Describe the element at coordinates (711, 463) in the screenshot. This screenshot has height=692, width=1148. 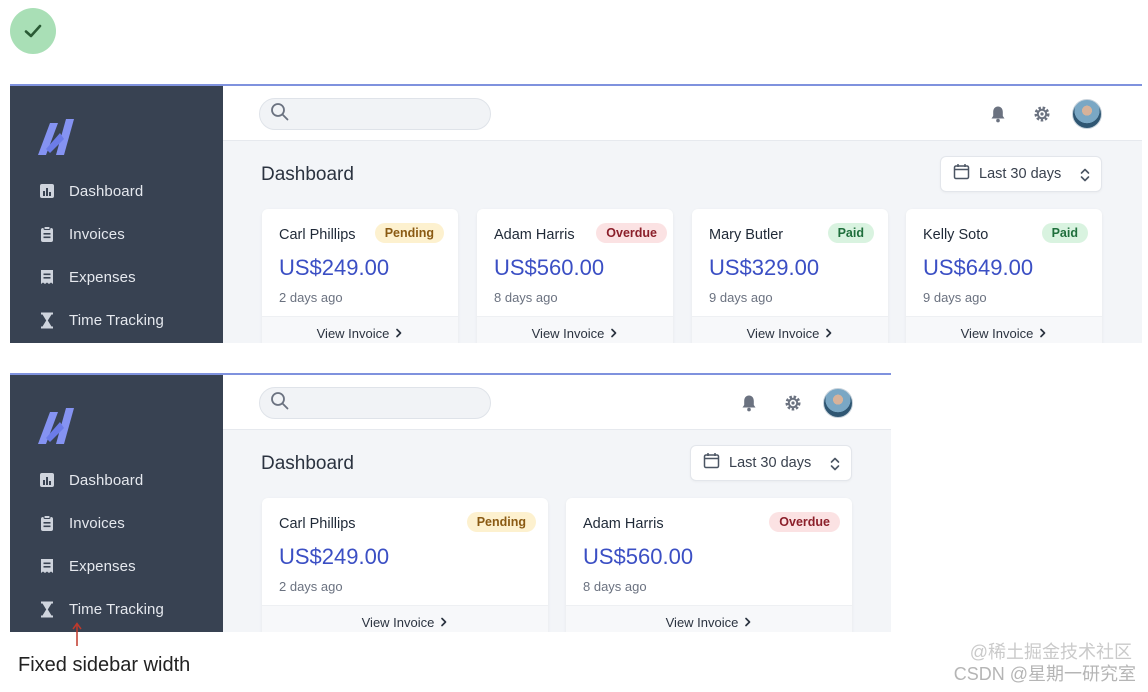
I see `calendar-icon` at that location.